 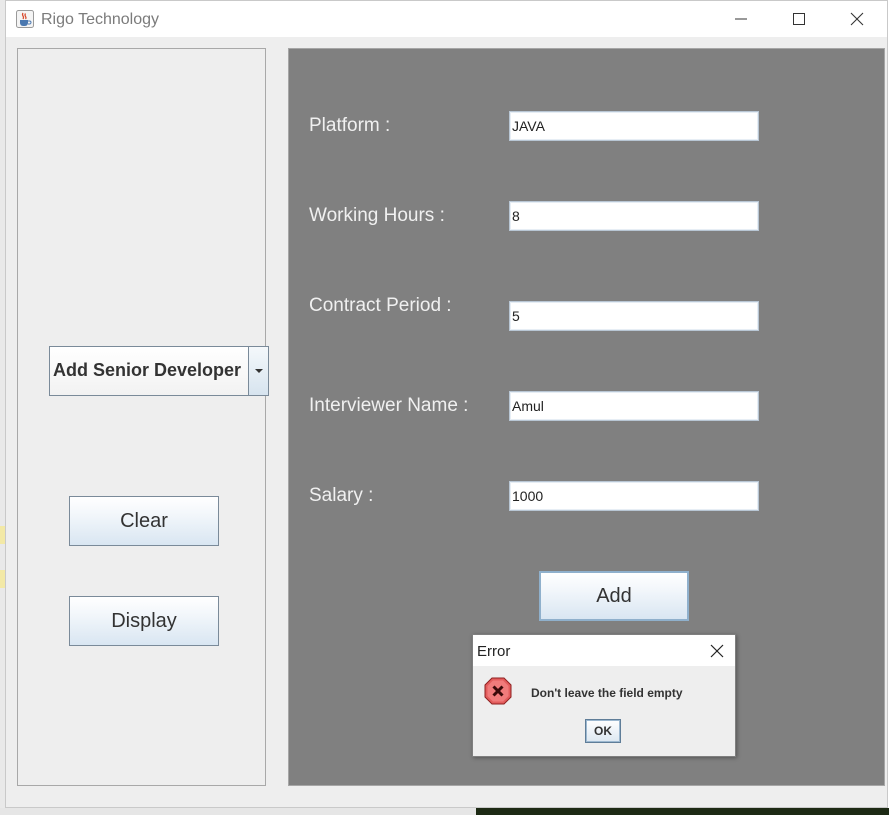 What do you see at coordinates (144, 621) in the screenshot?
I see `display-button: Display` at bounding box center [144, 621].